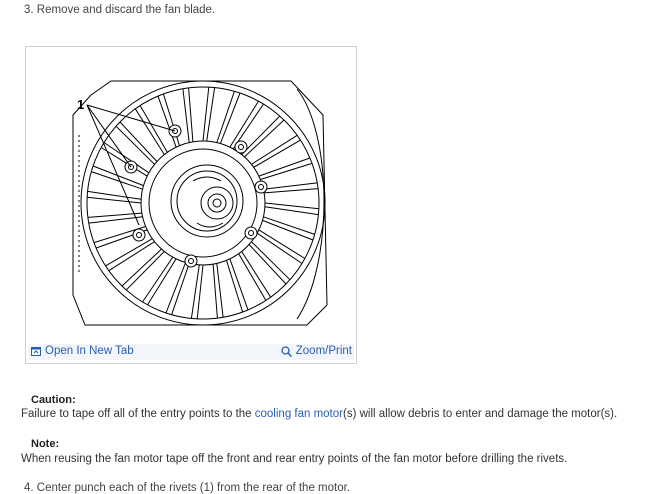 This screenshot has width=650, height=494. I want to click on zoom-print-link: Zoom/Print, so click(316, 351).